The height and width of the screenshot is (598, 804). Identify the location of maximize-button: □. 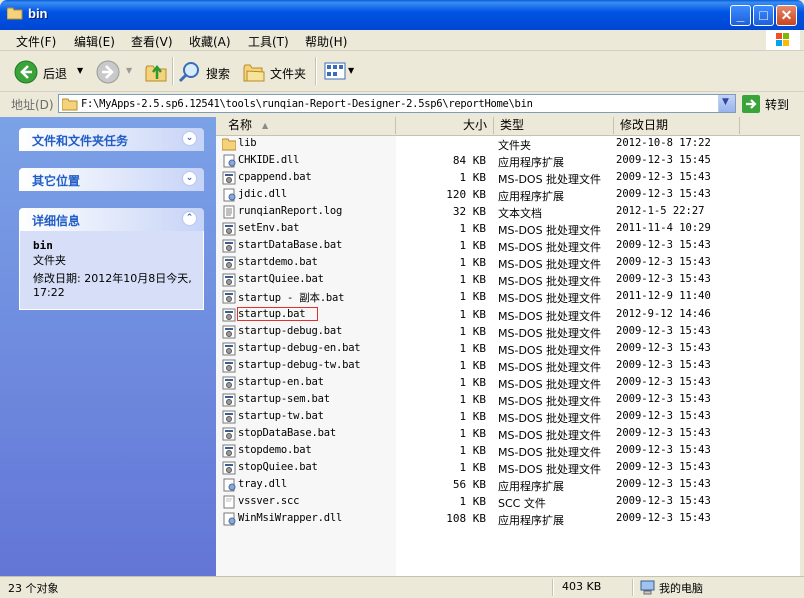
(763, 15).